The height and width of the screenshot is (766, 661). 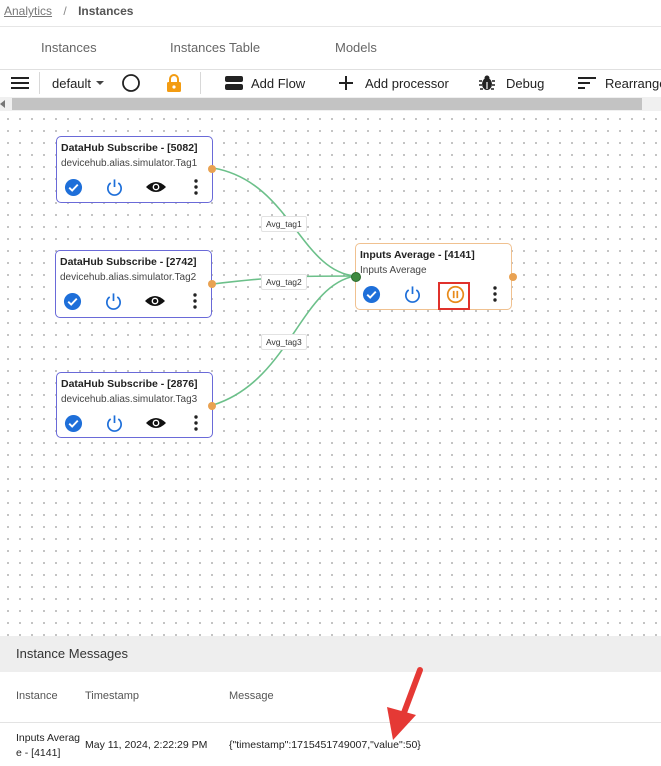 I want to click on hamburger-icon, so click(x=20, y=83).